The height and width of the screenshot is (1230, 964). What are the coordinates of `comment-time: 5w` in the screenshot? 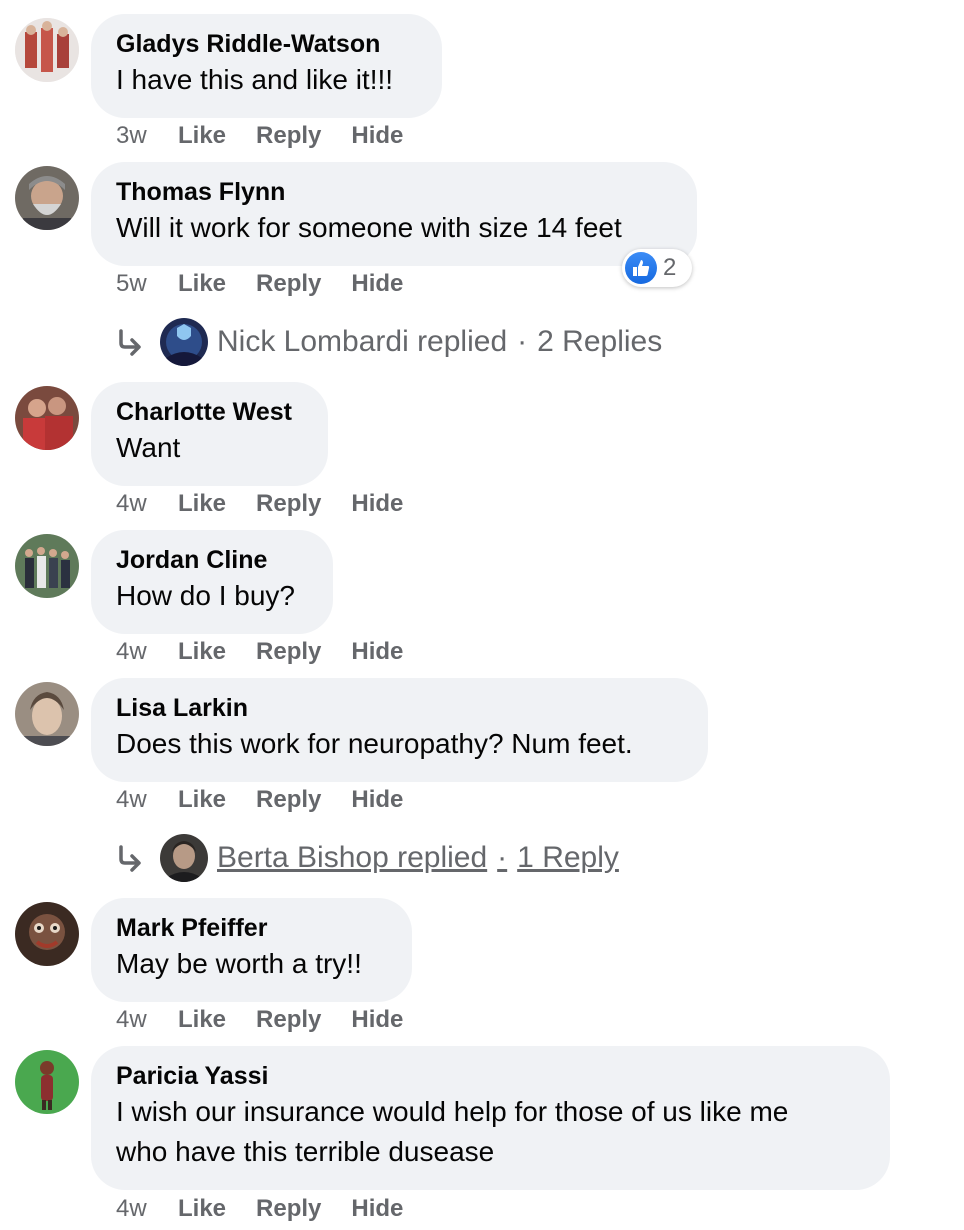 It's located at (147, 284).